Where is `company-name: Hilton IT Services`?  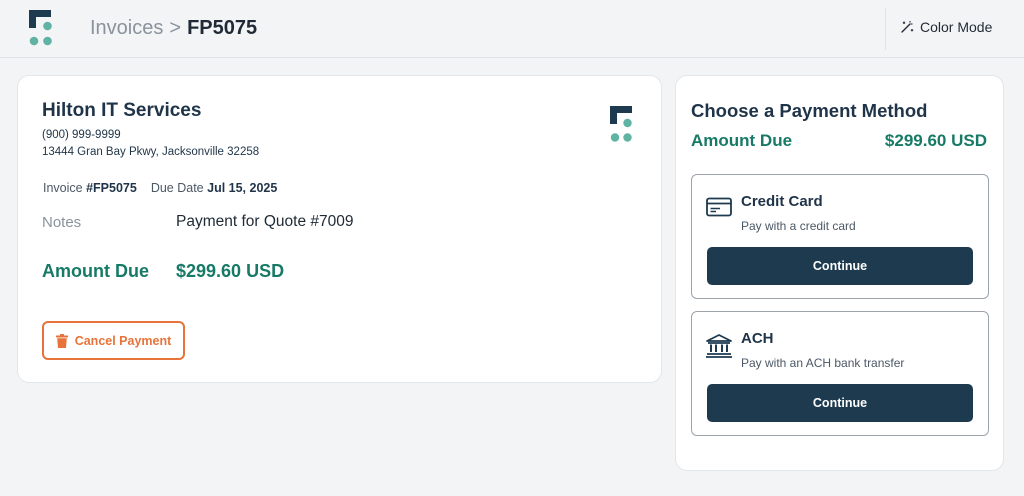 company-name: Hilton IT Services is located at coordinates (122, 110).